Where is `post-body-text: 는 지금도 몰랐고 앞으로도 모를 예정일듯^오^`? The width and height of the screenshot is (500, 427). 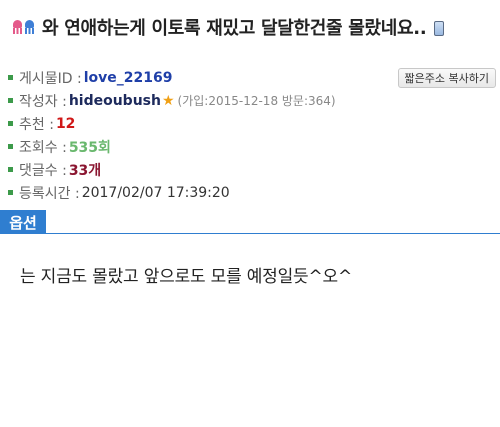 post-body-text: 는 지금도 몰랐고 앞으로도 모를 예정일듯^오^ is located at coordinates (186, 277).